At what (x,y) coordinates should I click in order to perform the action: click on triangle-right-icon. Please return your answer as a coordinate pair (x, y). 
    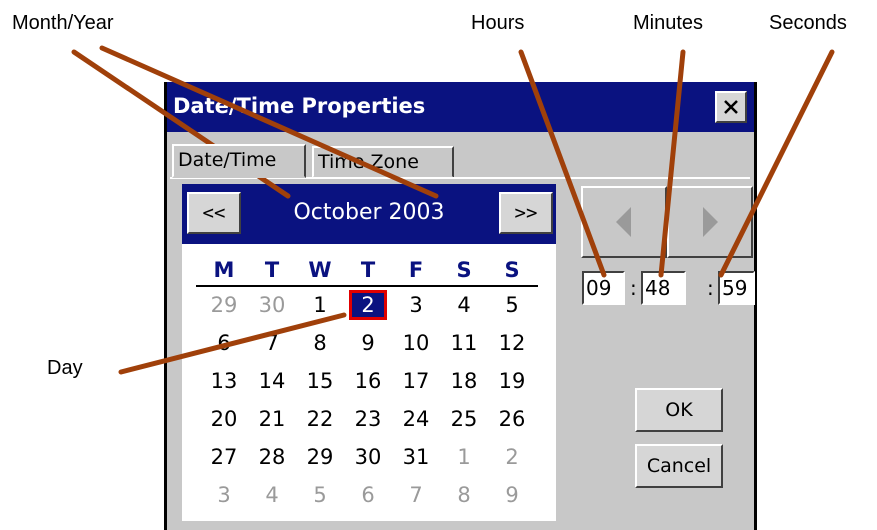
    Looking at the image, I should click on (710, 222).